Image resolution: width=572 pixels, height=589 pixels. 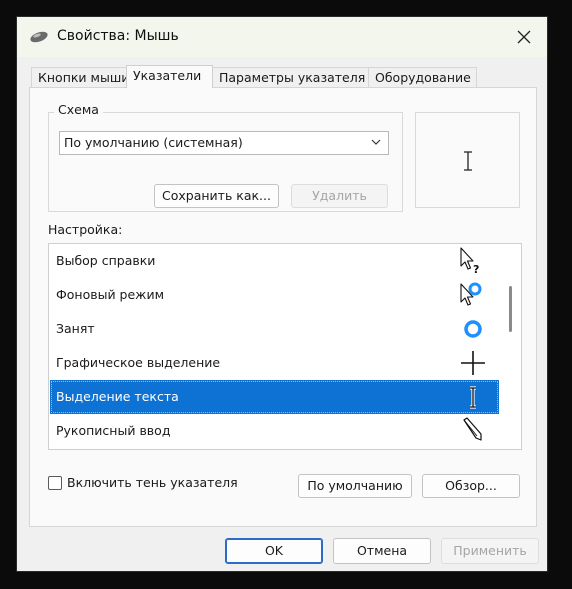 What do you see at coordinates (274, 363) in the screenshot?
I see `list-item: Графическое выделение` at bounding box center [274, 363].